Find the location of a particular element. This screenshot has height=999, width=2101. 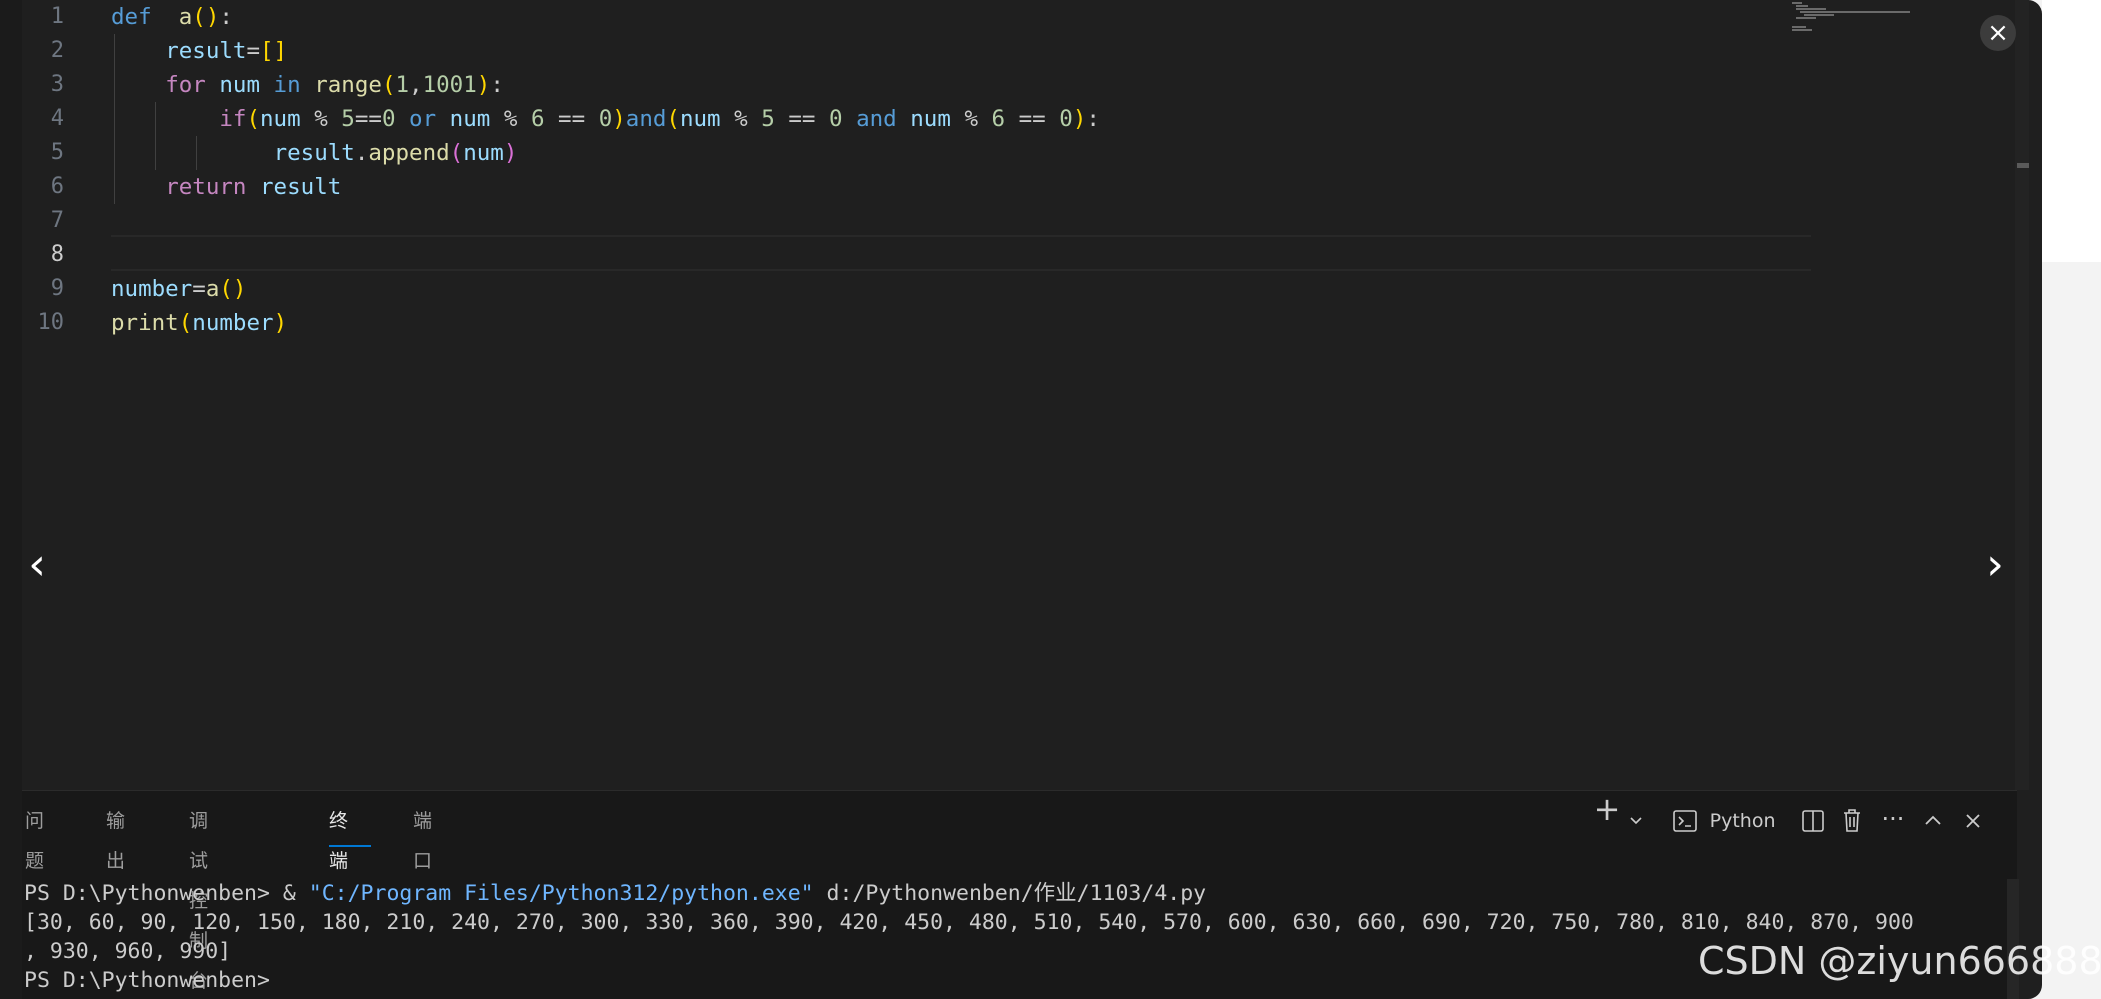

close-panel-icon is located at coordinates (1973, 821).